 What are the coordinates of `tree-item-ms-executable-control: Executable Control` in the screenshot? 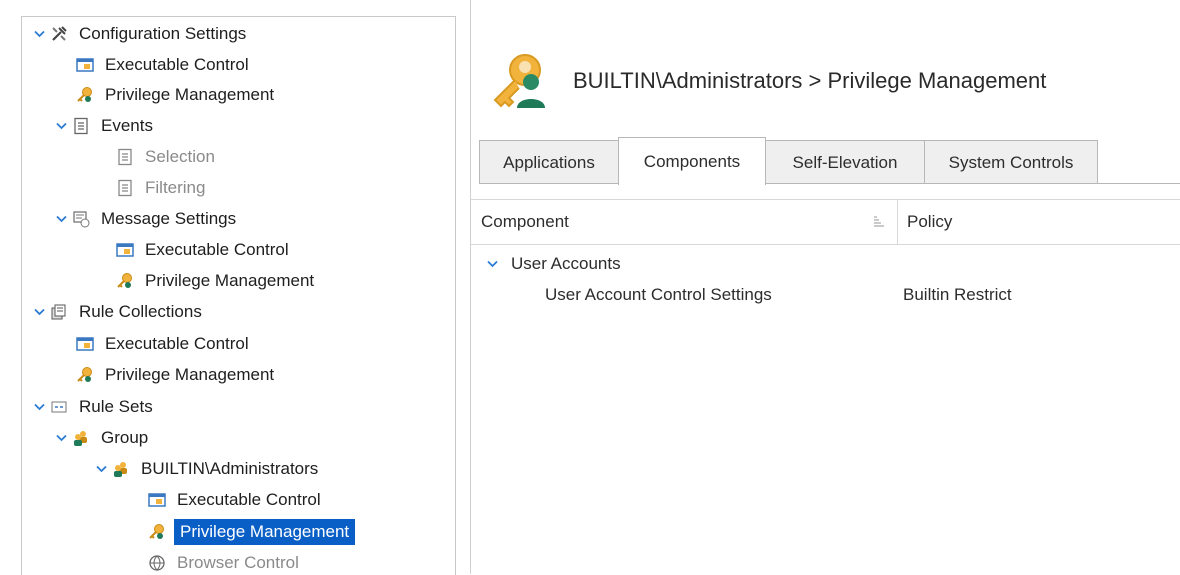 It's located at (204, 250).